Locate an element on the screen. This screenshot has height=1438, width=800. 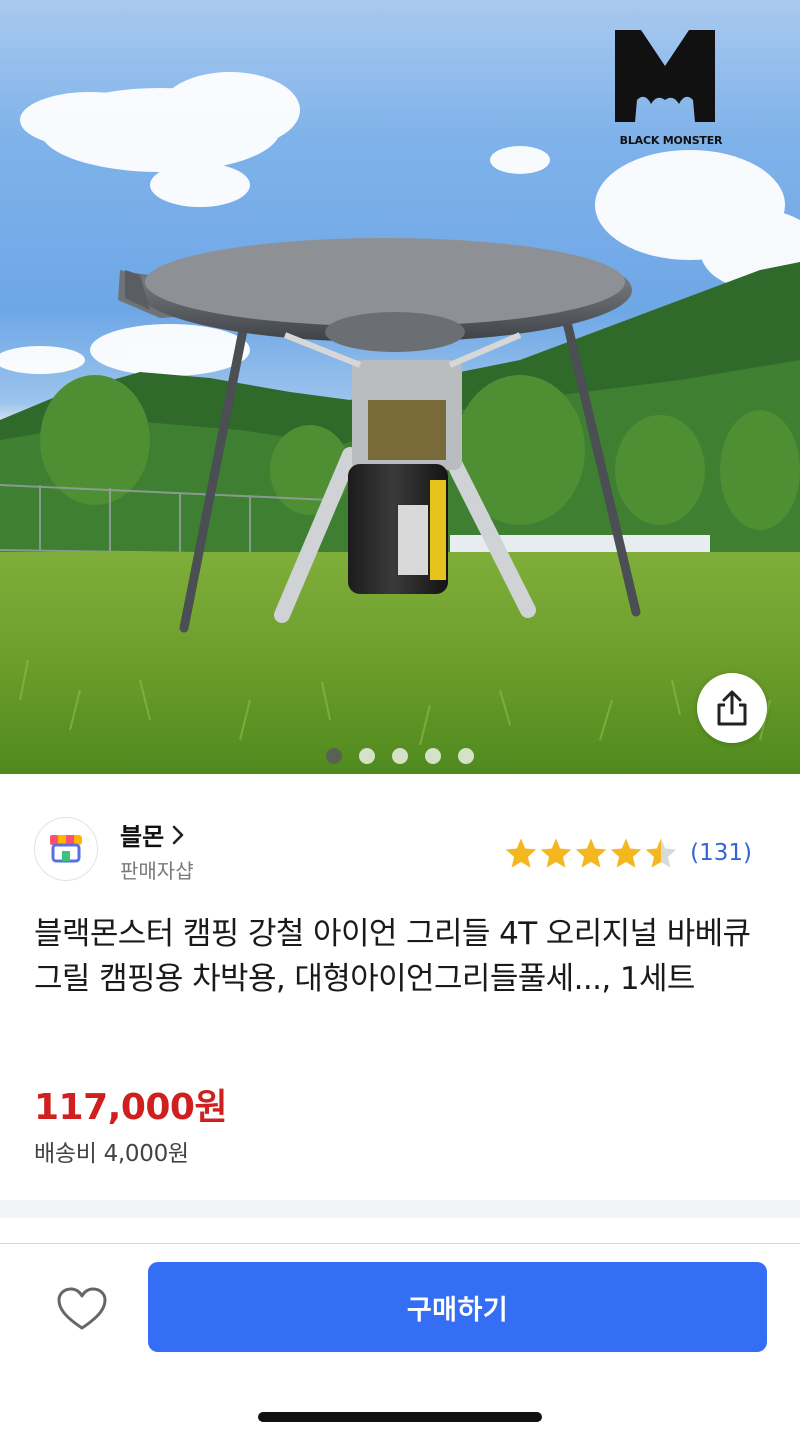
rating: (131) is located at coordinates (628, 853).